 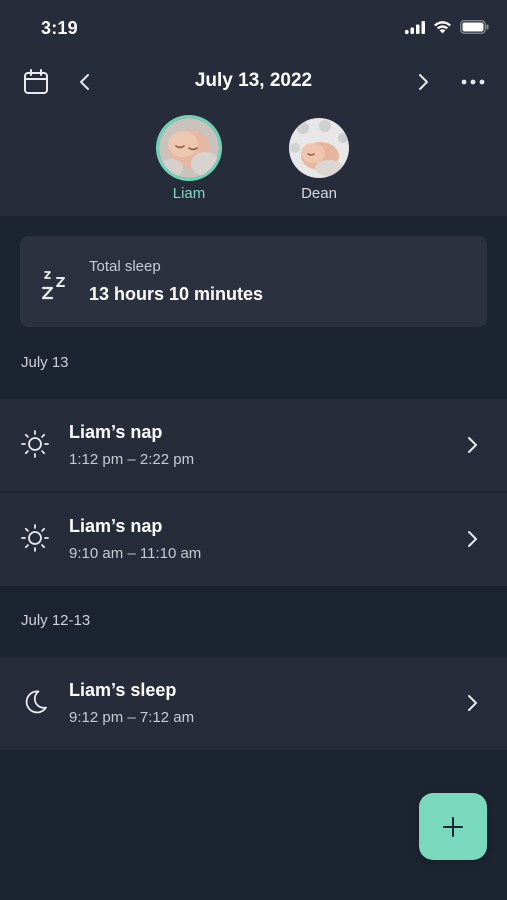 What do you see at coordinates (319, 193) in the screenshot?
I see `profile-name: Dean` at bounding box center [319, 193].